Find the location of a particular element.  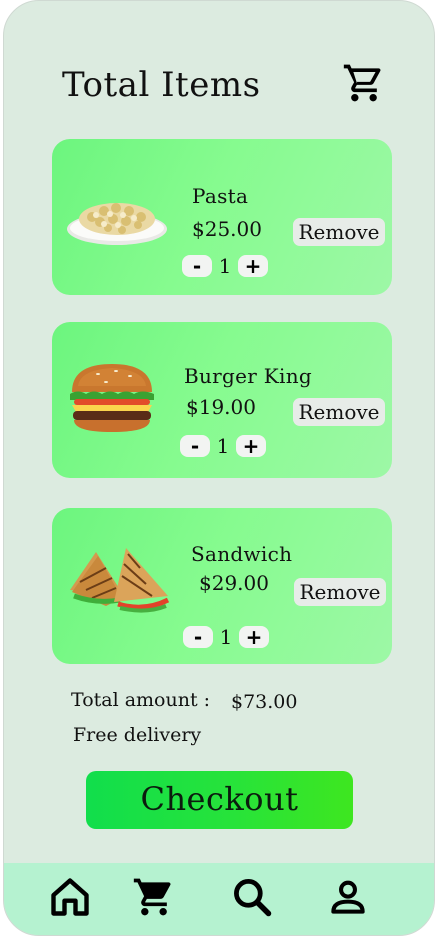

pasta-image is located at coordinates (117, 224).